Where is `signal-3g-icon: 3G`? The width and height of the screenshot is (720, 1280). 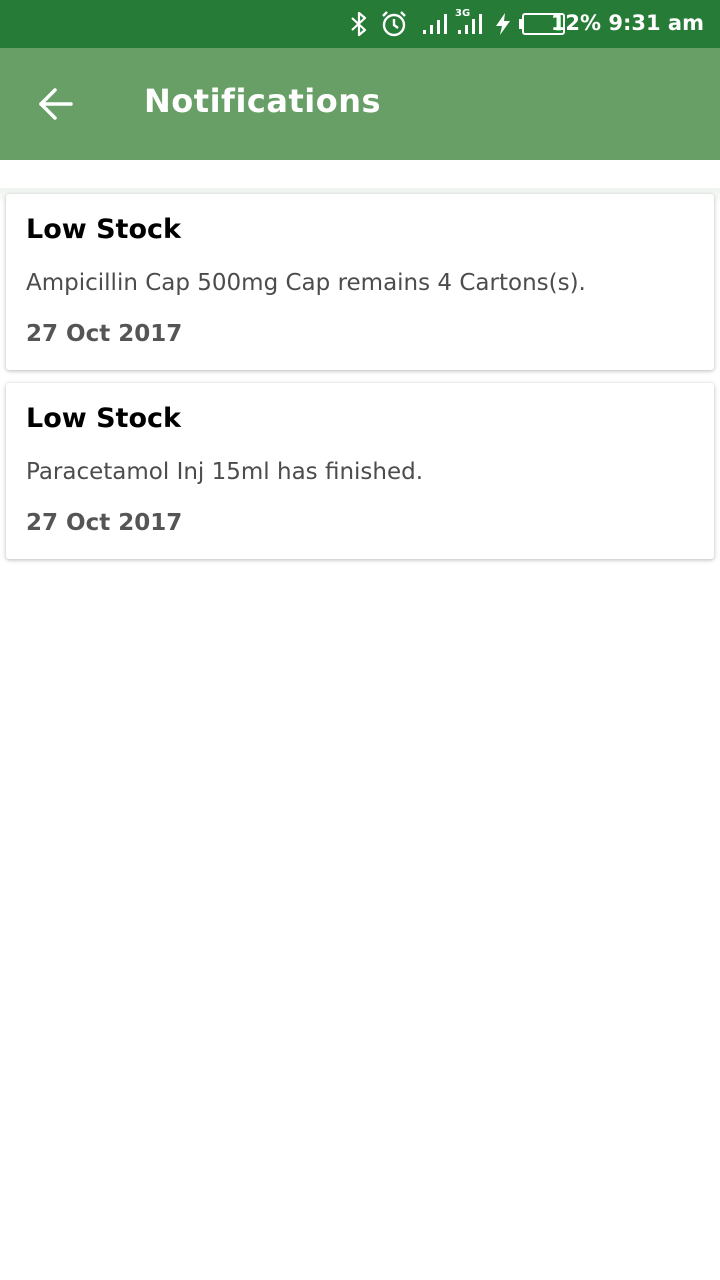
signal-3g-icon: 3G is located at coordinates (471, 23).